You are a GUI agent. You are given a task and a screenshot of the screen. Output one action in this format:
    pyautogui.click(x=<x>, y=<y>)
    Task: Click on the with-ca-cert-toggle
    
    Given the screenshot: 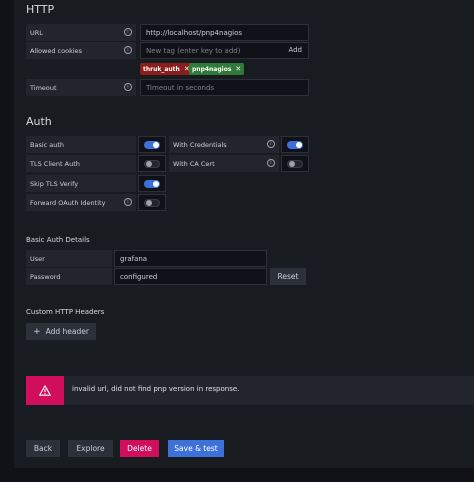 What is the action you would take?
    pyautogui.click(x=295, y=164)
    